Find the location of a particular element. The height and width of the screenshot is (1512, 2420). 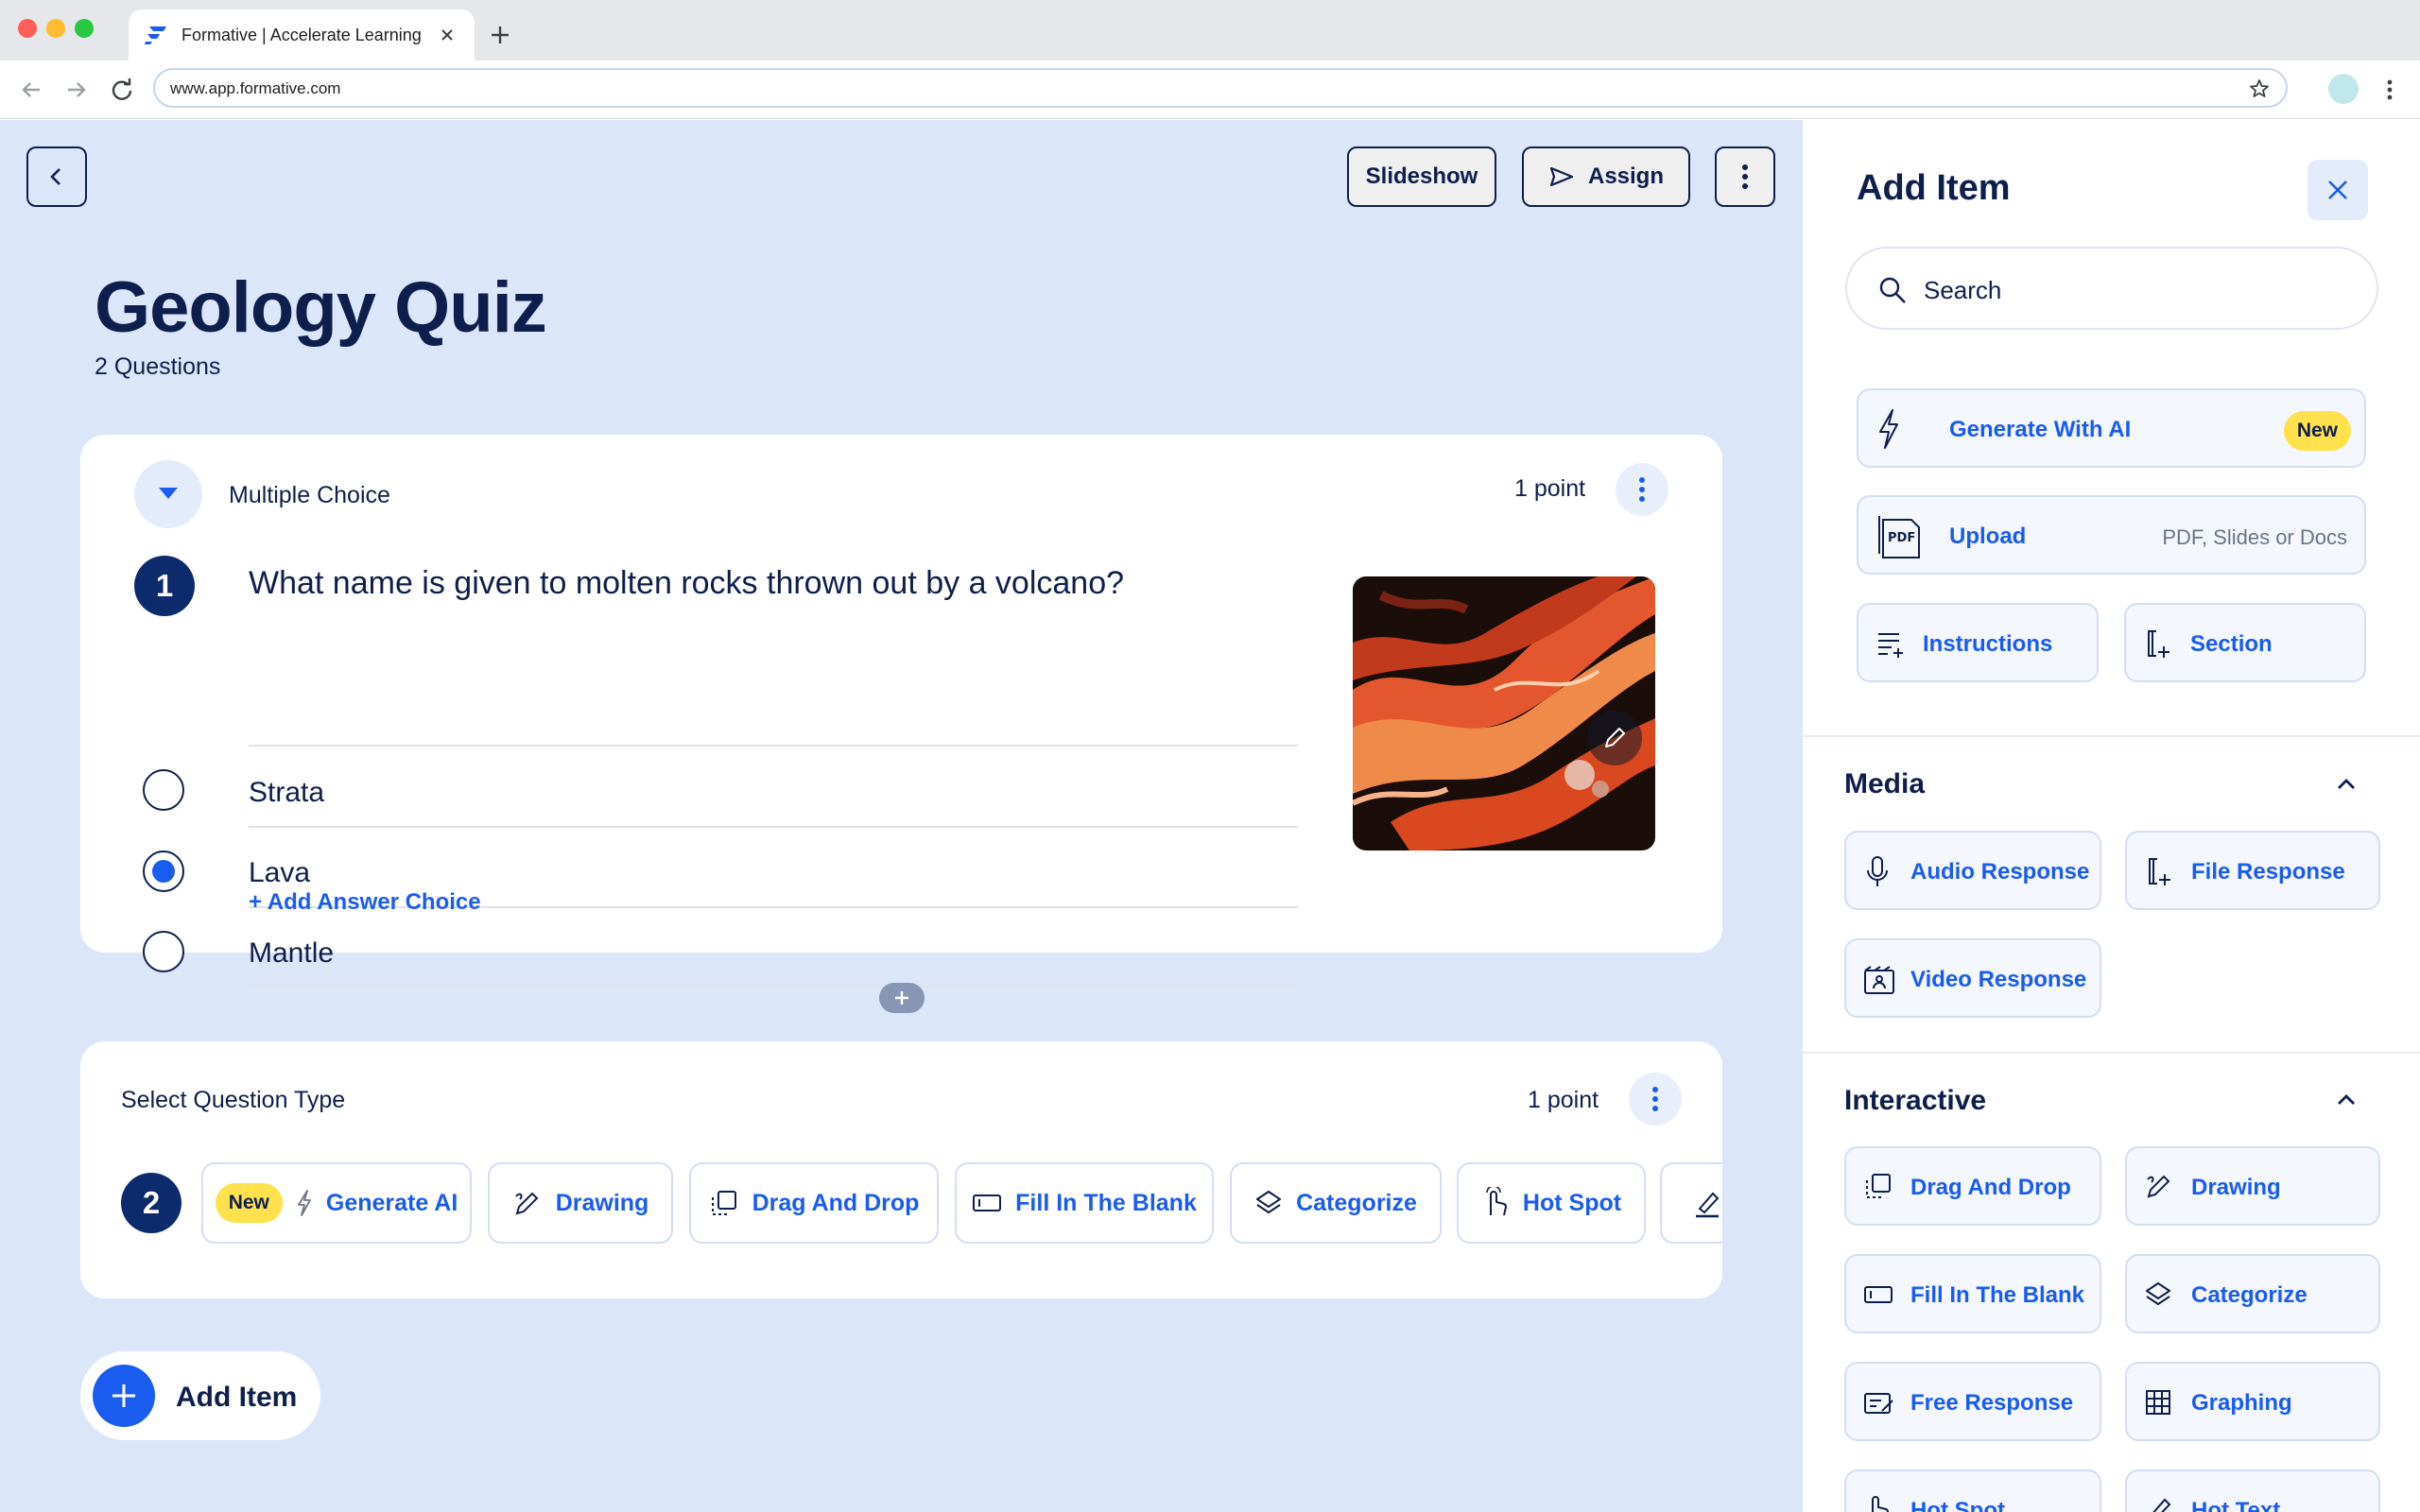

chip-hot-spot: Hot Spot is located at coordinates (1551, 1203).